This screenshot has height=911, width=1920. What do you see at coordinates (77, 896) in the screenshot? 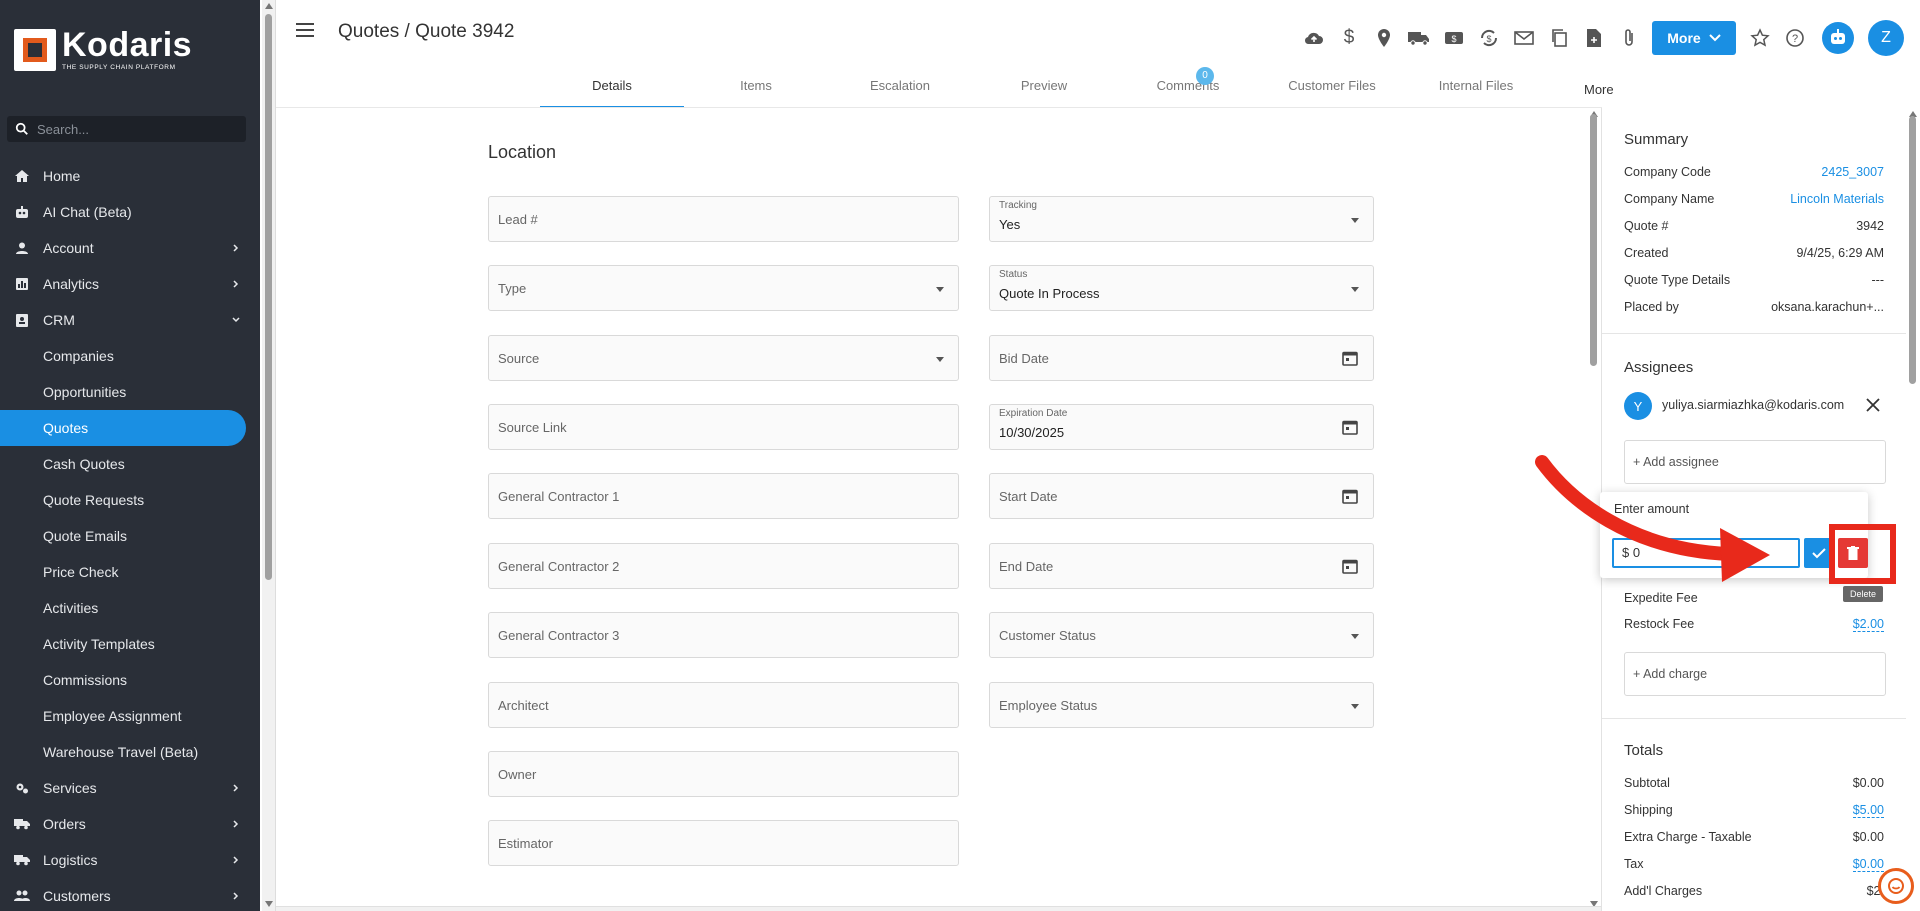
I see `sidebar-item-label: Customers` at bounding box center [77, 896].